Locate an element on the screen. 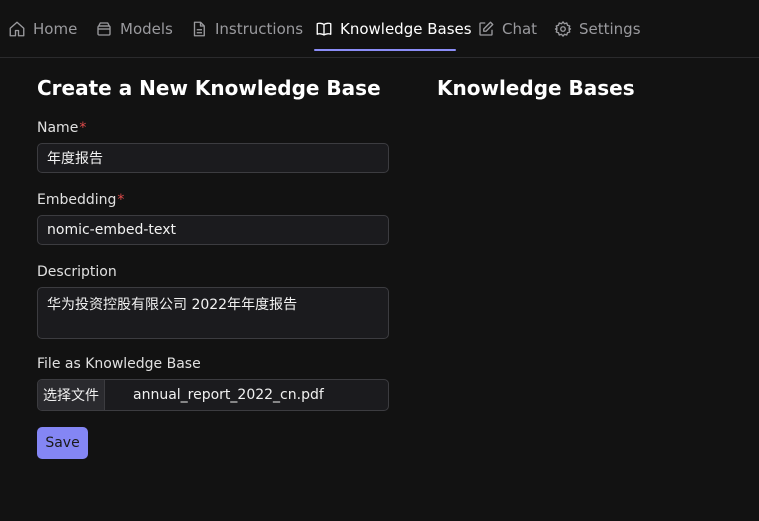 The height and width of the screenshot is (521, 759). save-button: Save is located at coordinates (62, 443).